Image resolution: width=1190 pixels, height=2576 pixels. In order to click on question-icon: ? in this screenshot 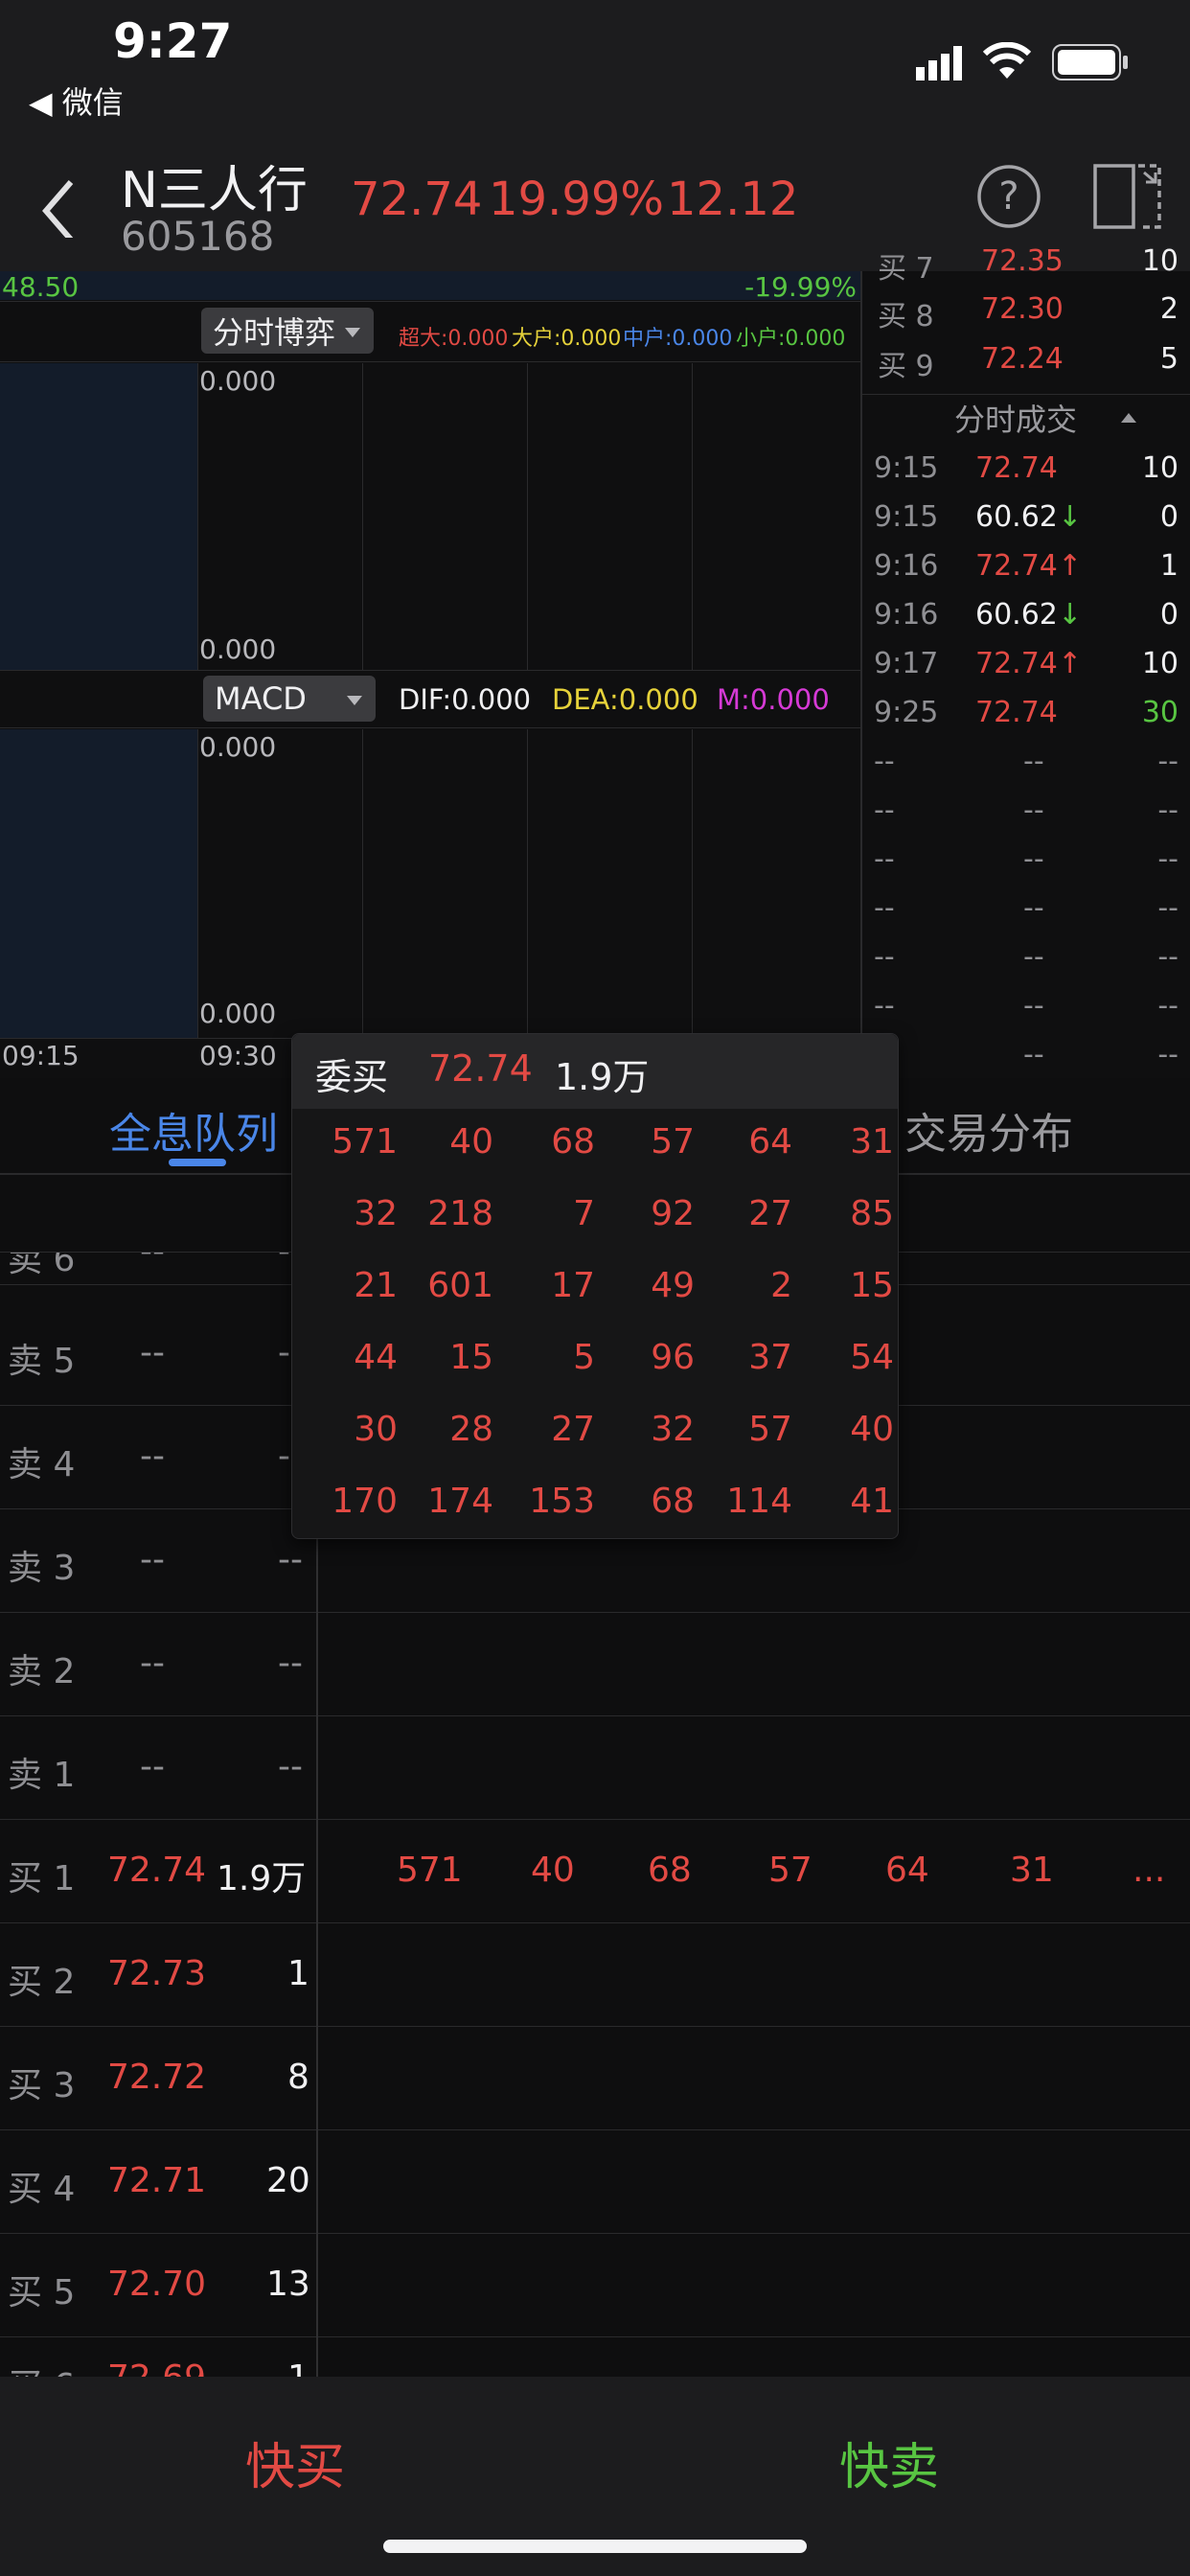, I will do `click(1009, 196)`.